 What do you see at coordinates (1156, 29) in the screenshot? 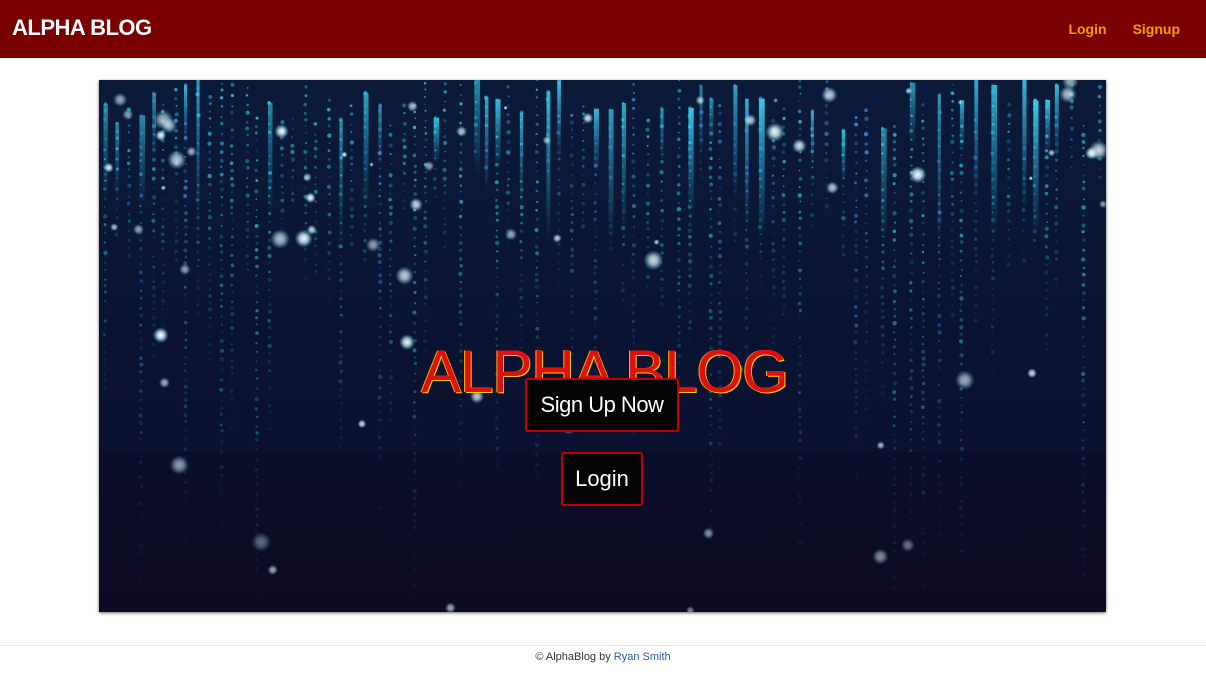
I see `nav-signup-link: Signup` at bounding box center [1156, 29].